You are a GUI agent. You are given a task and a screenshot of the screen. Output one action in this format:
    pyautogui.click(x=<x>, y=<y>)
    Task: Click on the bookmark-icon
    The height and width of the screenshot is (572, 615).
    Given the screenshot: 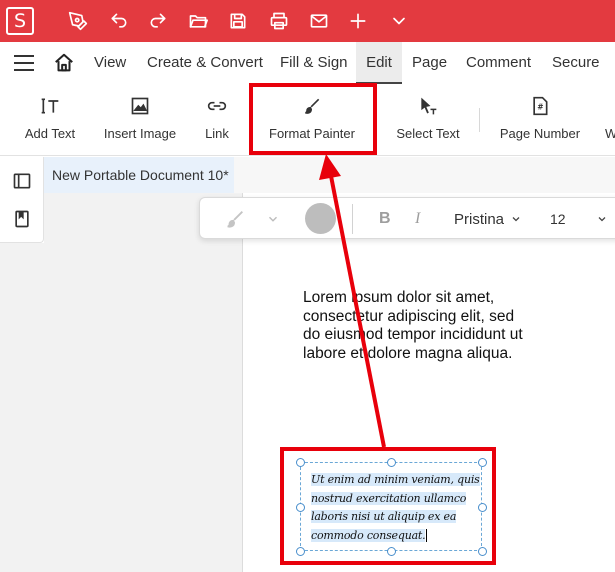 What is the action you would take?
    pyautogui.click(x=22, y=219)
    